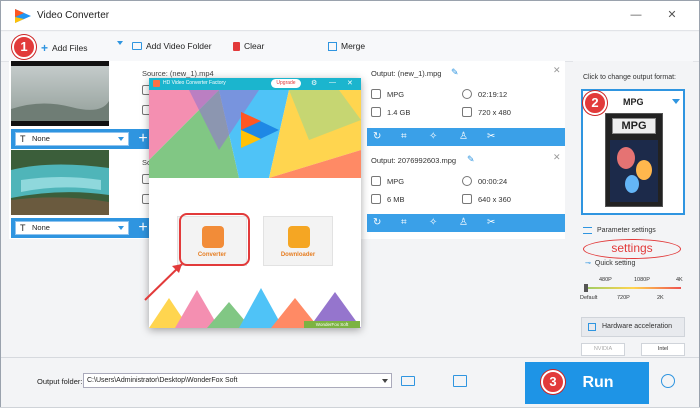 Image resolution: width=700 pixels, height=408 pixels. I want to click on add-video-folder-label: Add Video Folder, so click(179, 46).